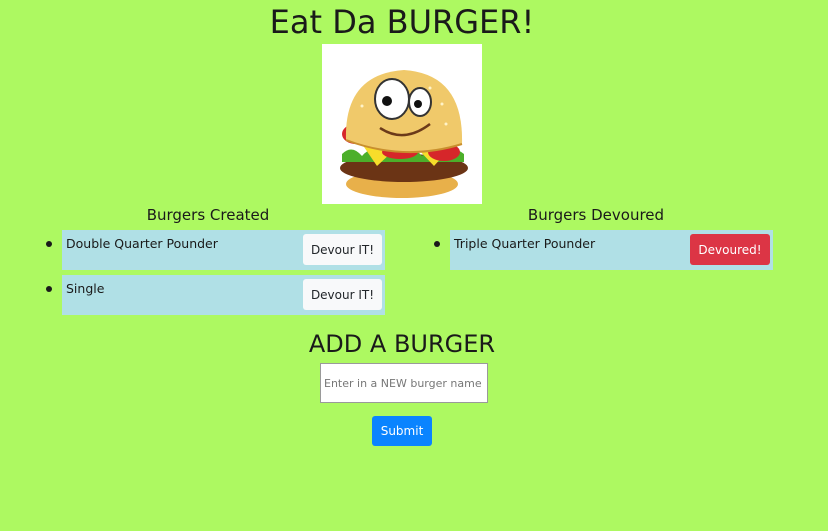 The image size is (828, 531). I want to click on burger-name: Single, so click(85, 288).